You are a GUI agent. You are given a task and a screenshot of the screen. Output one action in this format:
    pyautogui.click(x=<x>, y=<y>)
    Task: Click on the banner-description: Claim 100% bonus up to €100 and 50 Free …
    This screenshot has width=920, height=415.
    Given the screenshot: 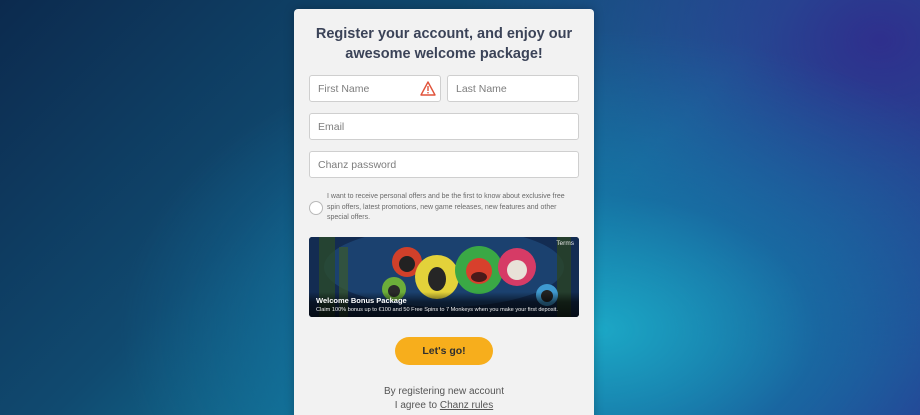 What is the action you would take?
    pyautogui.click(x=437, y=310)
    